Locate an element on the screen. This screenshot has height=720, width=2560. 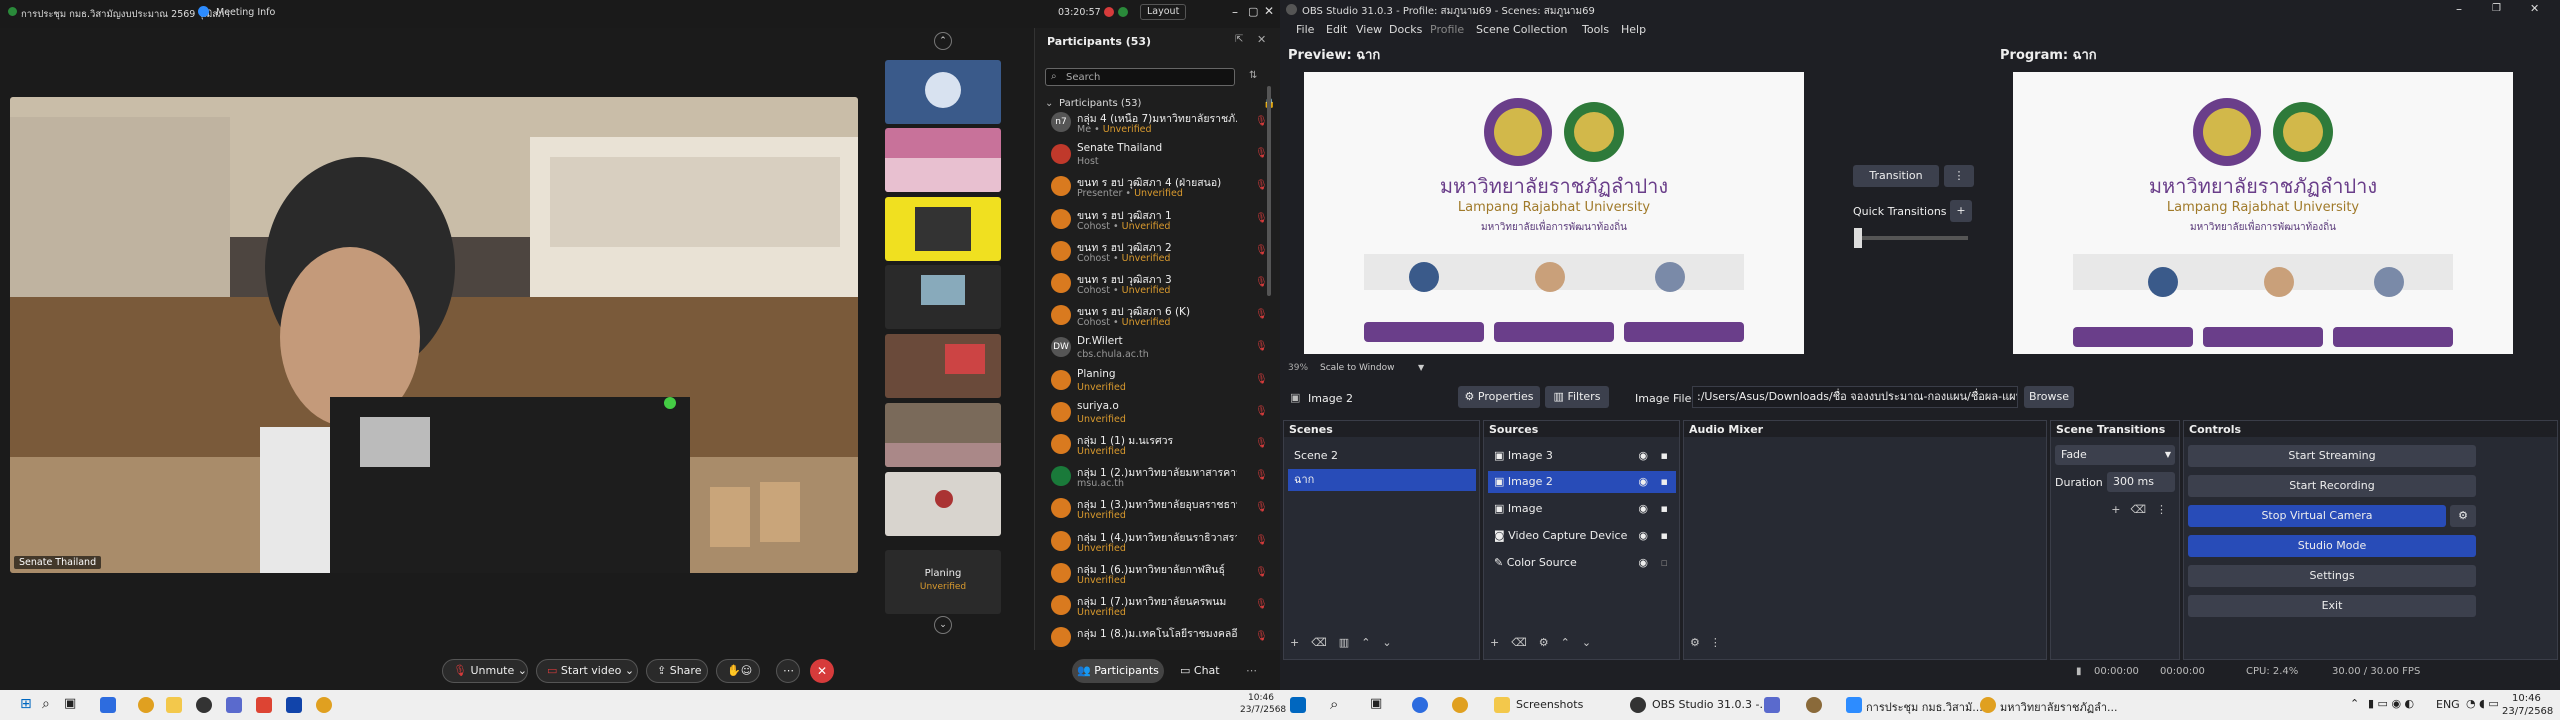
share-button: ⇪ Share is located at coordinates (677, 671).